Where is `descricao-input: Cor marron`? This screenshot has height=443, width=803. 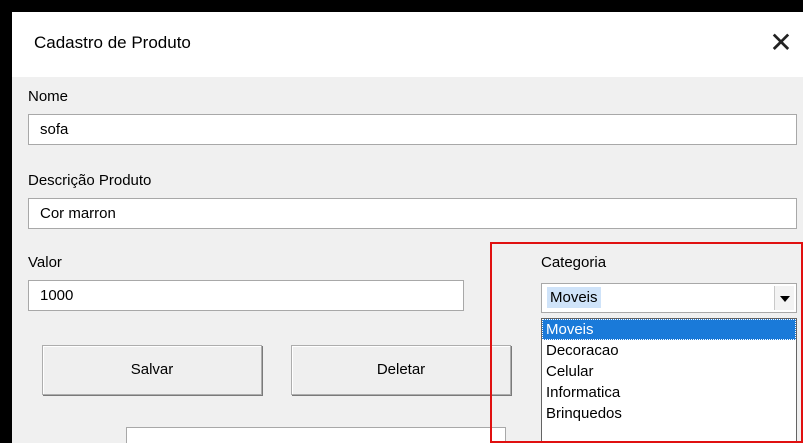 descricao-input: Cor marron is located at coordinates (412, 213).